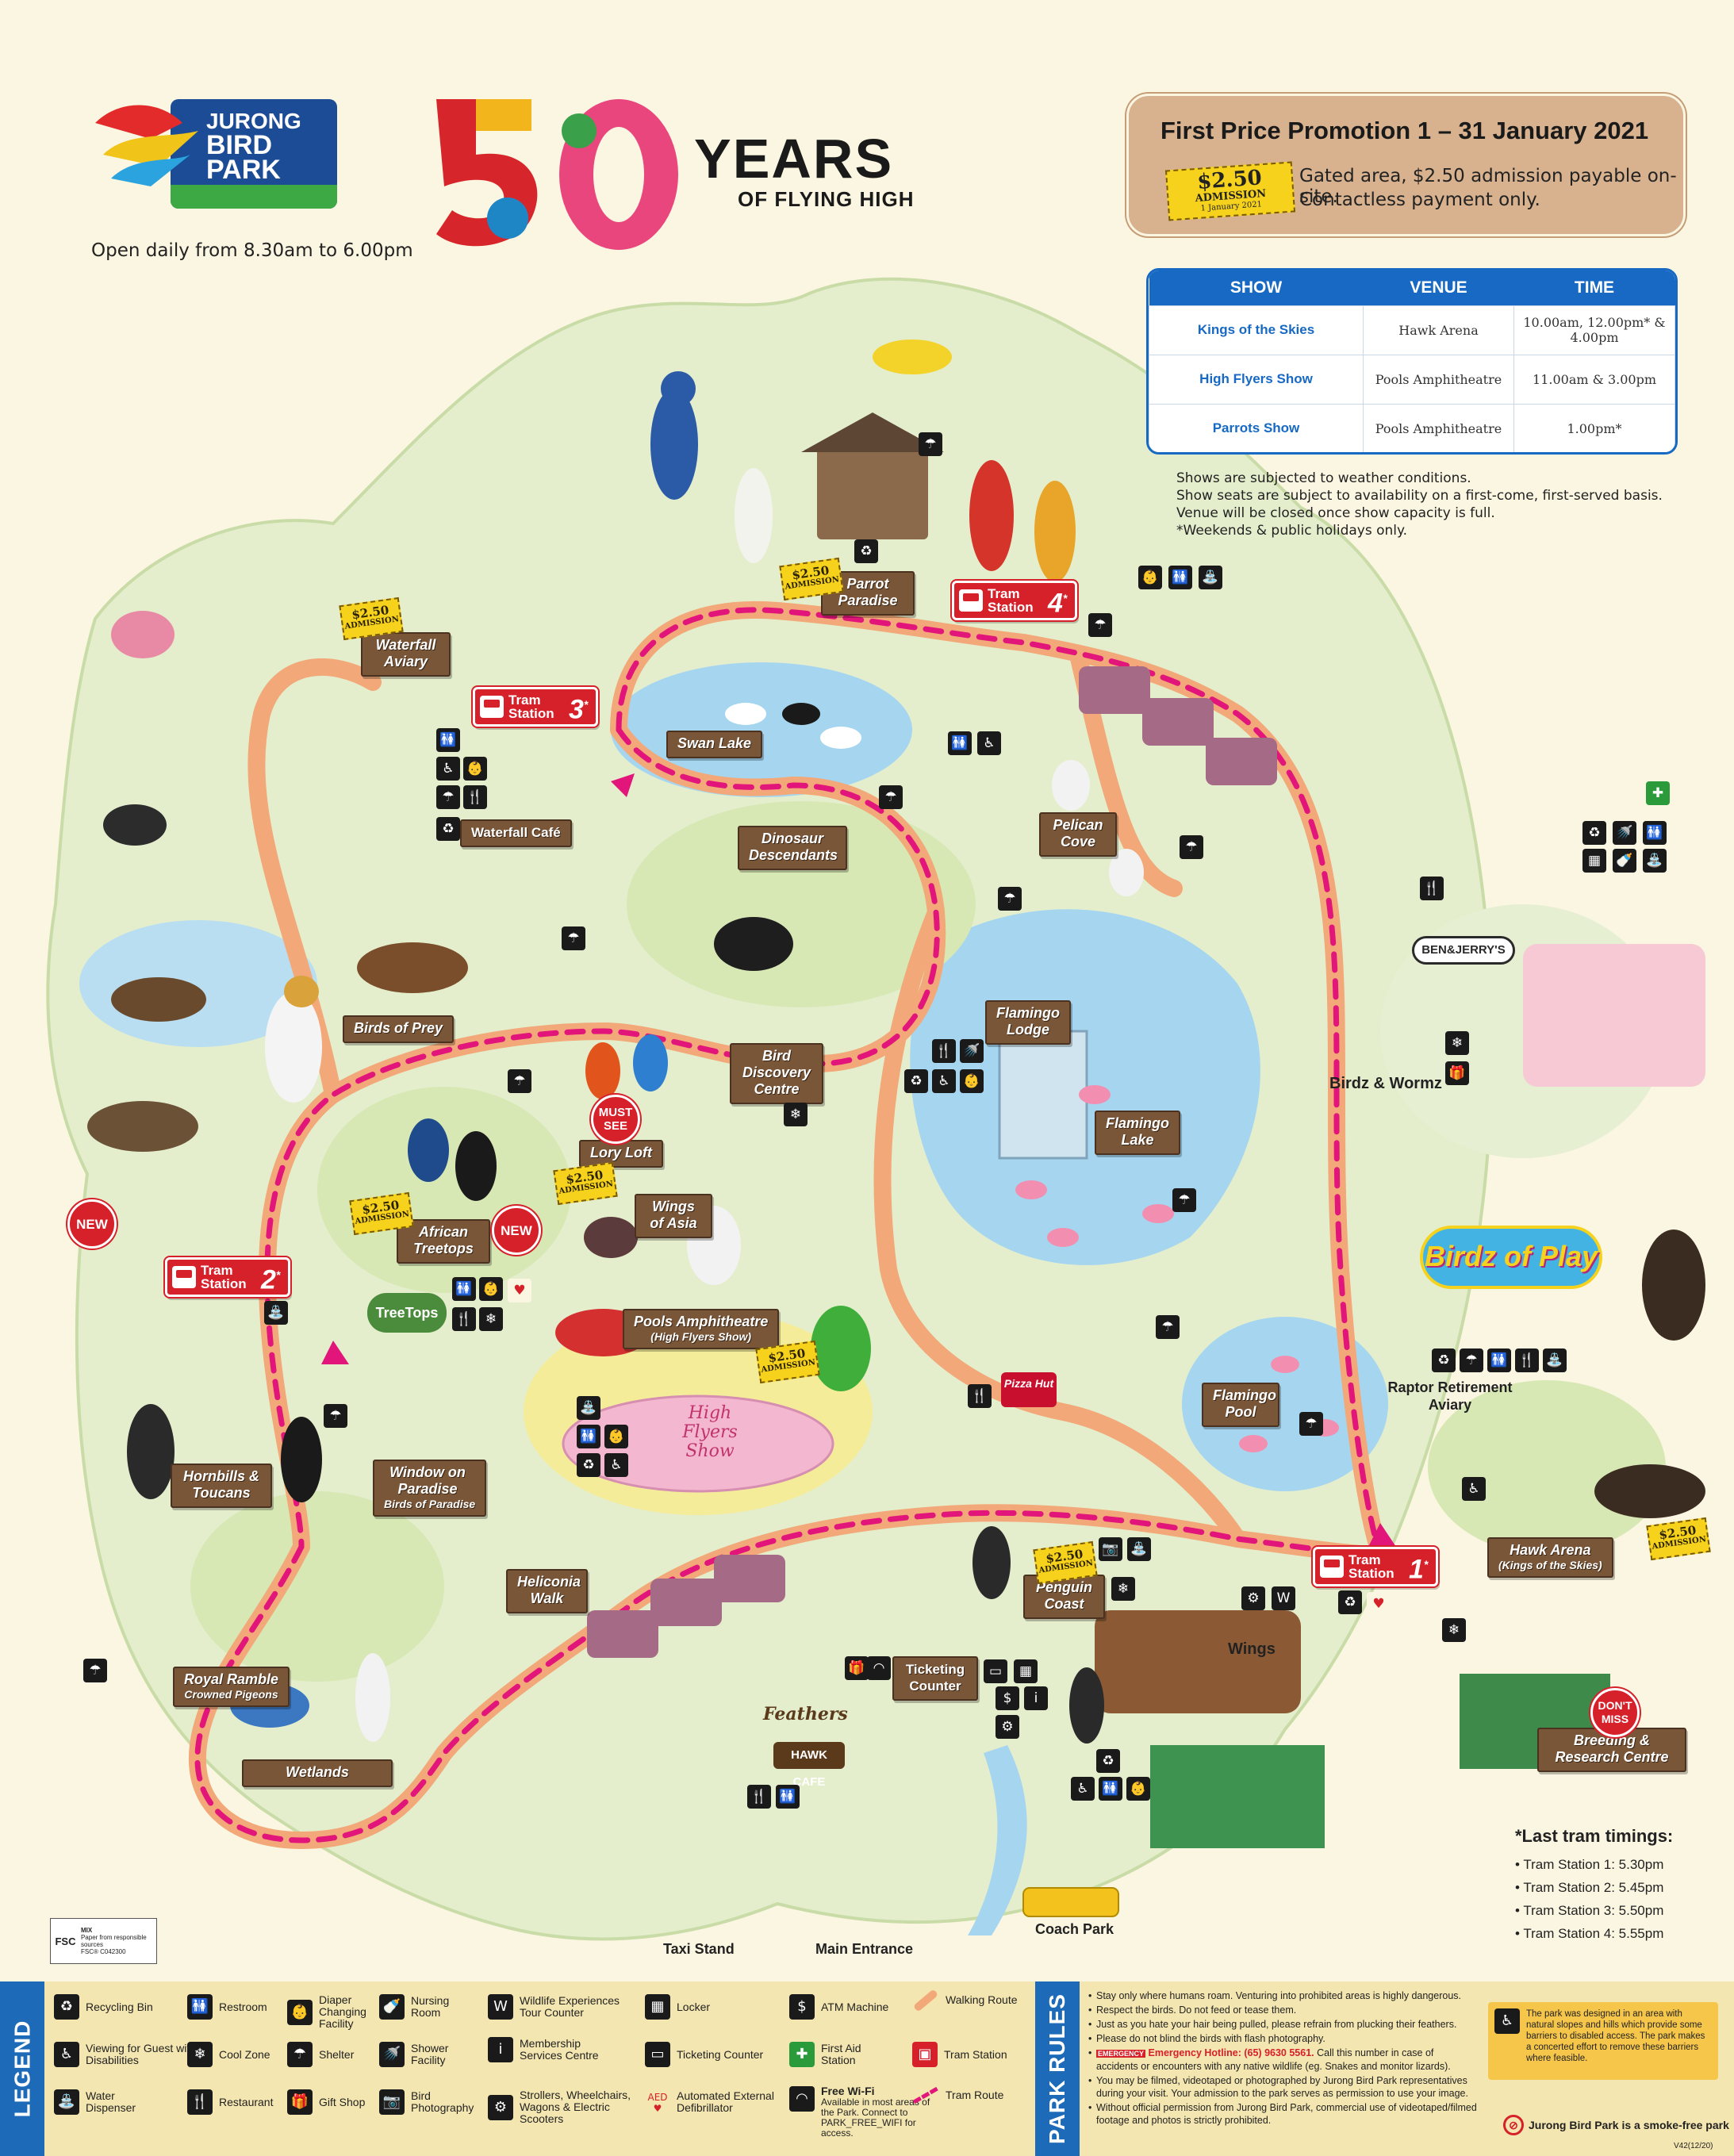 The image size is (1734, 2156). What do you see at coordinates (1292, 531) in the screenshot?
I see `show-note: *Weekends & public holidays only.` at bounding box center [1292, 531].